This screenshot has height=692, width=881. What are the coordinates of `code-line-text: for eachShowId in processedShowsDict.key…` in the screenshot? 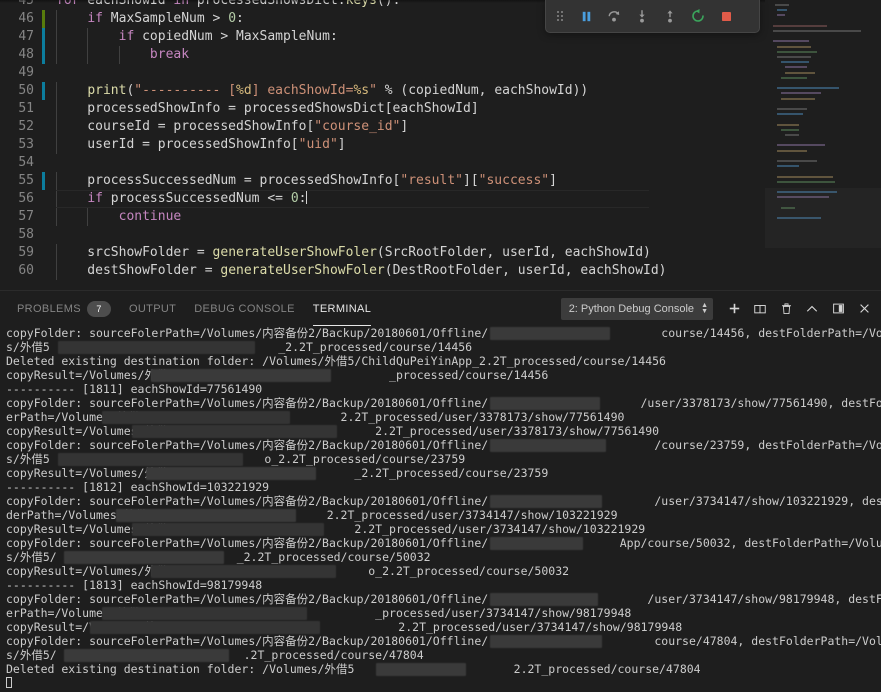 It's located at (228, 4).